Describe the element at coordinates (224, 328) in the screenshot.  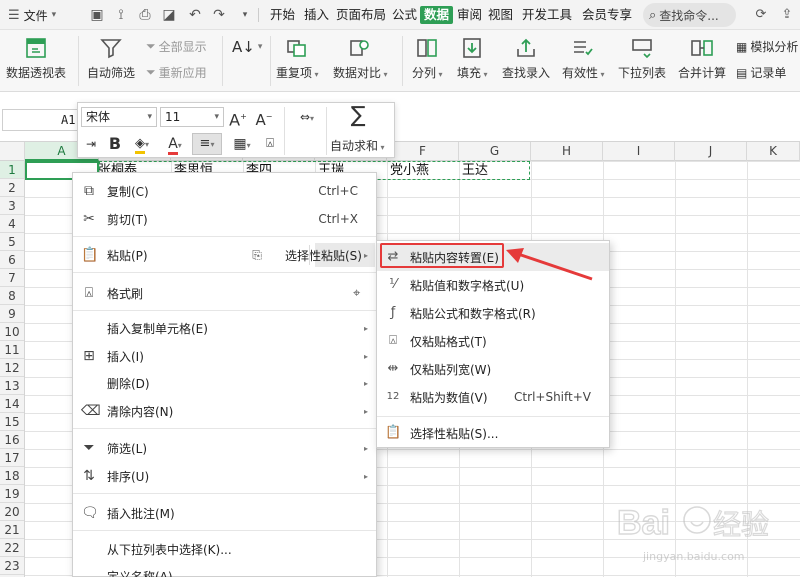
I see `menu-item-insert-copied-cells: 插入复制单元格(E) ▸` at that location.